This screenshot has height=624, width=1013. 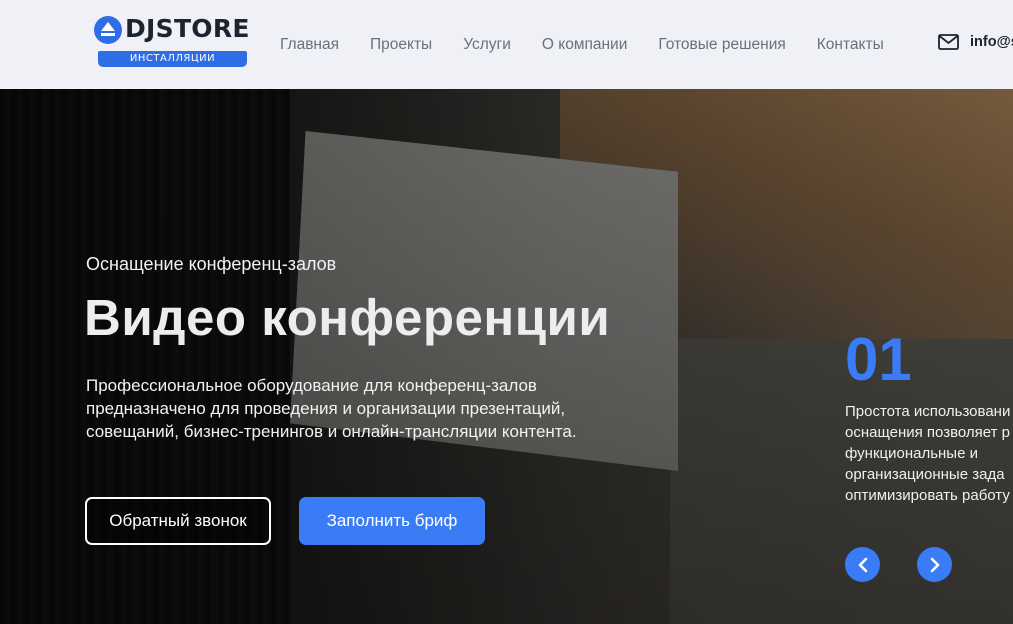 What do you see at coordinates (928, 432) in the screenshot?
I see `slide-text-line: оснащения позволяет р` at bounding box center [928, 432].